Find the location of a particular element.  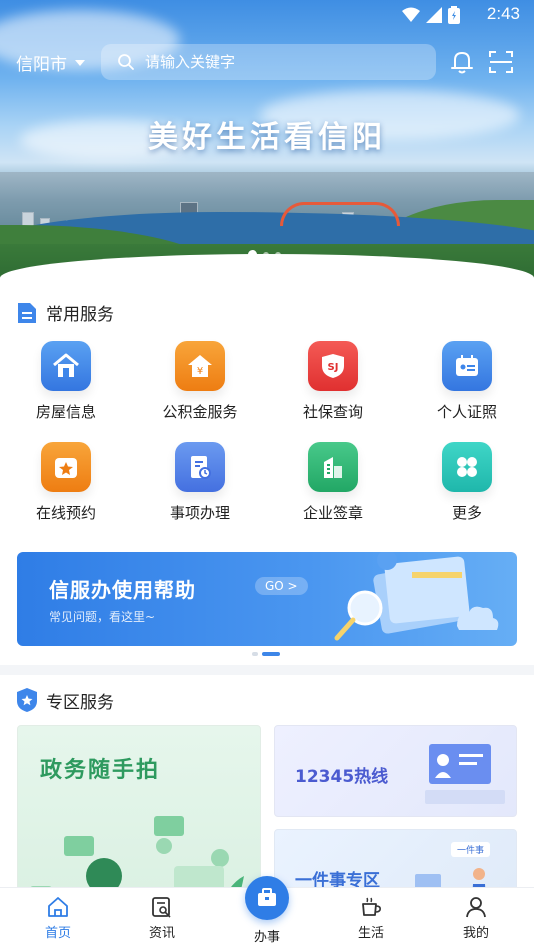

search-icon is located at coordinates (126, 62).